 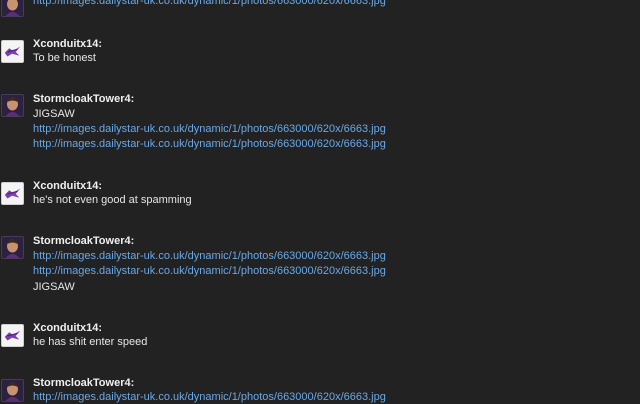 I want to click on message-text: To be honest, so click(x=64, y=58).